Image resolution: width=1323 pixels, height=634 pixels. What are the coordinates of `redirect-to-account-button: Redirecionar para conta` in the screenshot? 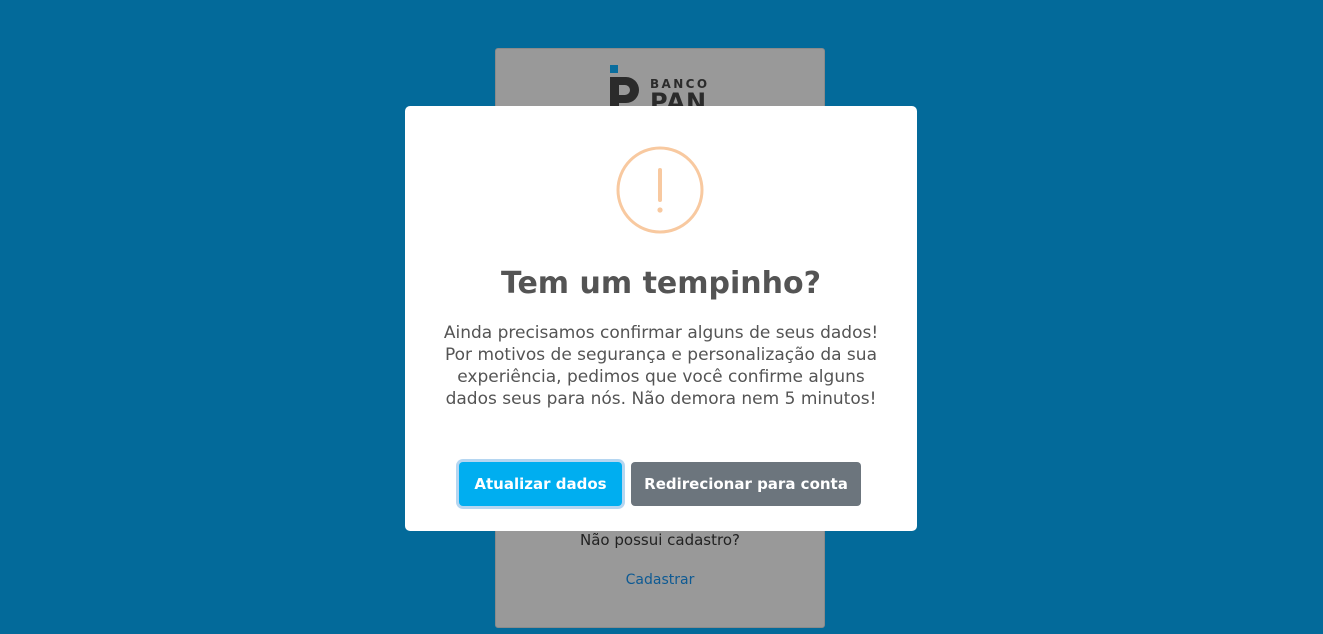 It's located at (746, 484).